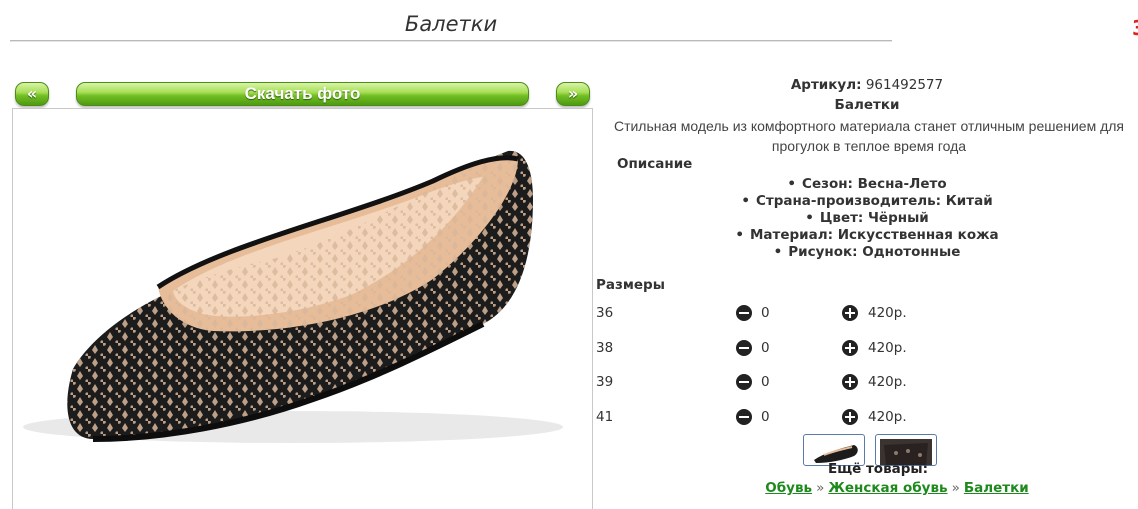 The image size is (1138, 509). Describe the element at coordinates (573, 94) in the screenshot. I see `next-photo-button: »` at that location.